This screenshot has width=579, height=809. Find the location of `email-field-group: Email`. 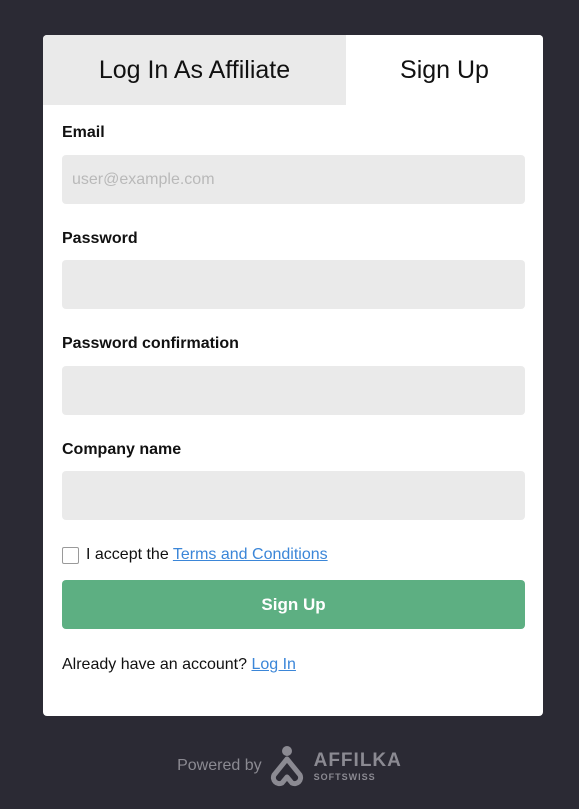

email-field-group: Email is located at coordinates (293, 164).